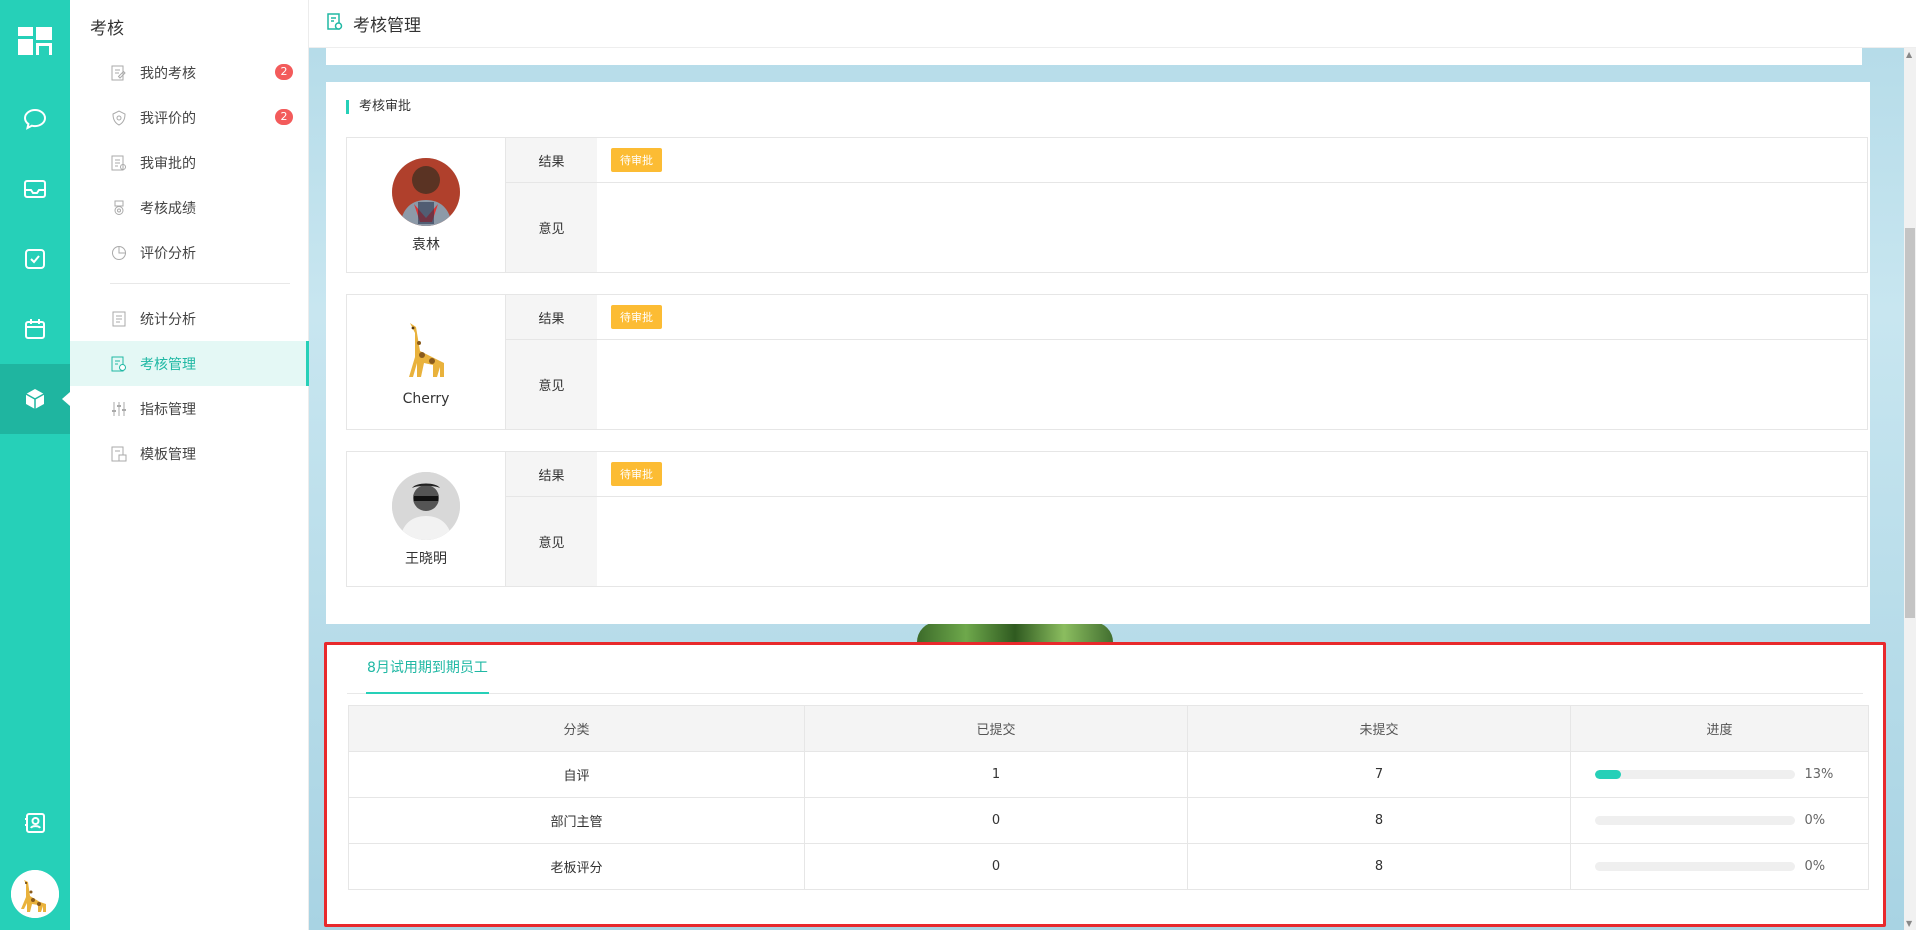  I want to click on contacts-icon, so click(35, 823).